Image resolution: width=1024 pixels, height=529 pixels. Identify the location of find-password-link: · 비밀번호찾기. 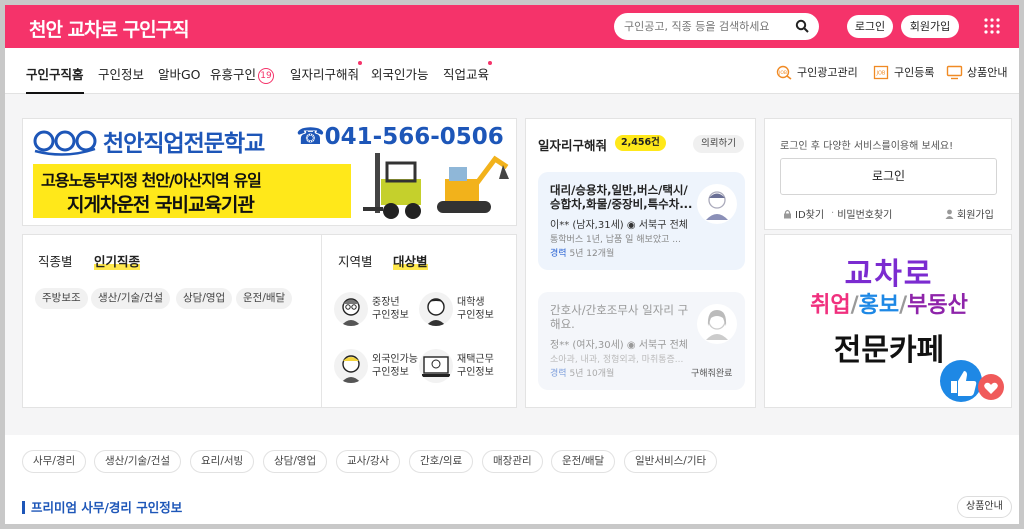
(861, 213).